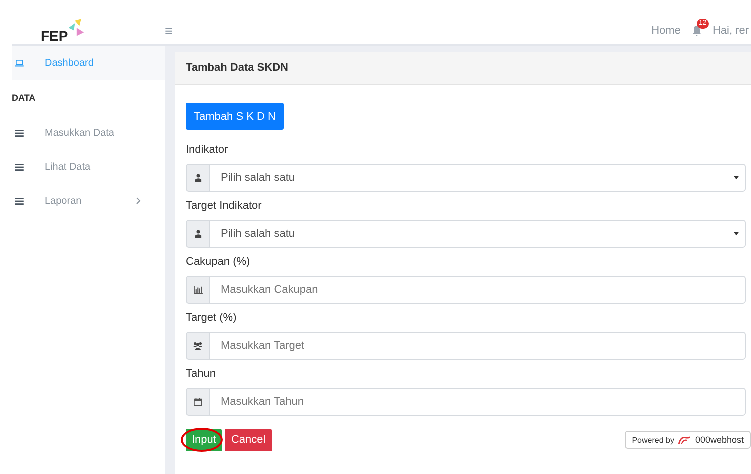 The height and width of the screenshot is (474, 751). Describe the element at coordinates (478, 290) in the screenshot. I see `text-input: Masukkan Cakupan` at that location.